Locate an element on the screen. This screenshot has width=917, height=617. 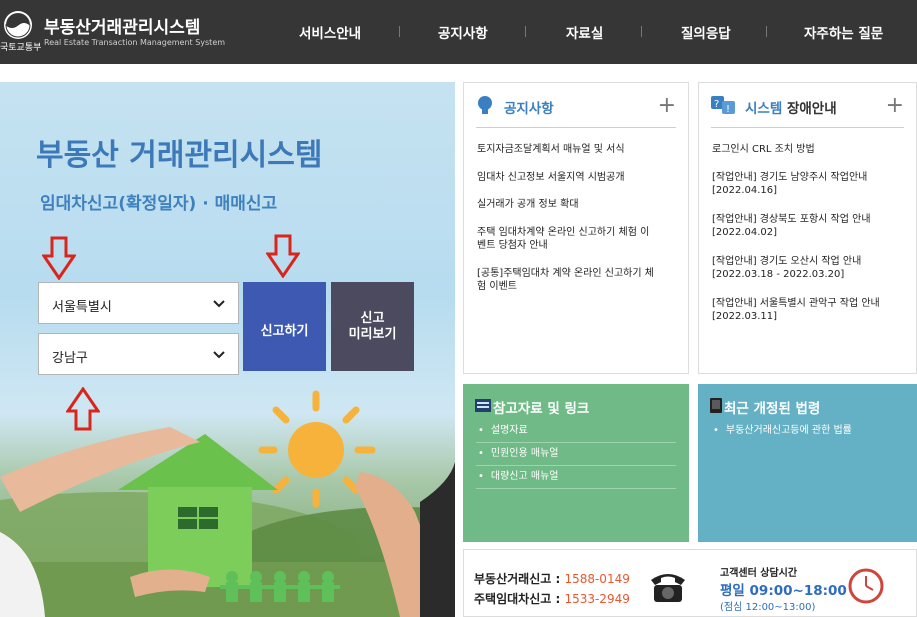
lightbulb-icon is located at coordinates (485, 105).